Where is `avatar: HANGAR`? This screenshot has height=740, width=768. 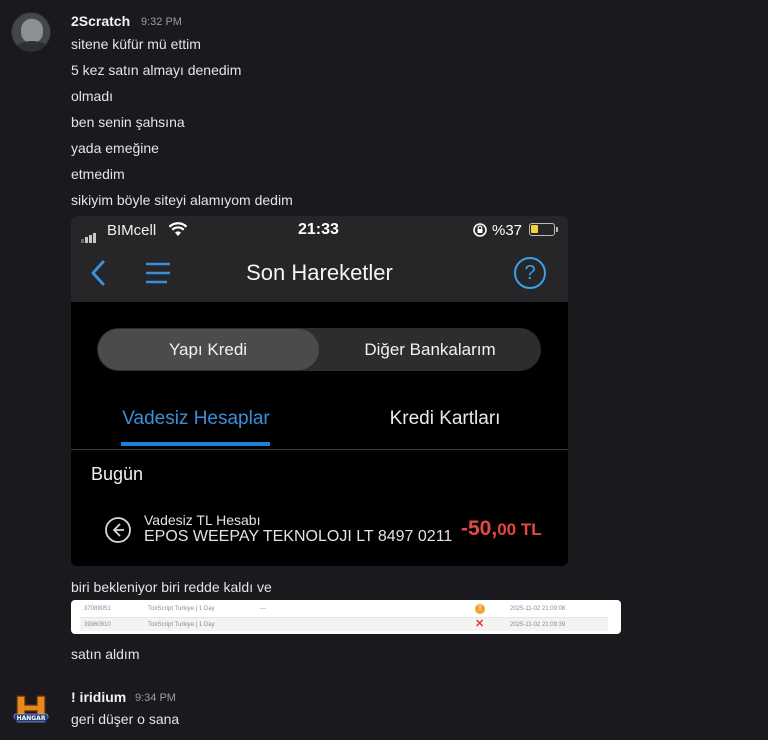 avatar: HANGAR is located at coordinates (31, 708).